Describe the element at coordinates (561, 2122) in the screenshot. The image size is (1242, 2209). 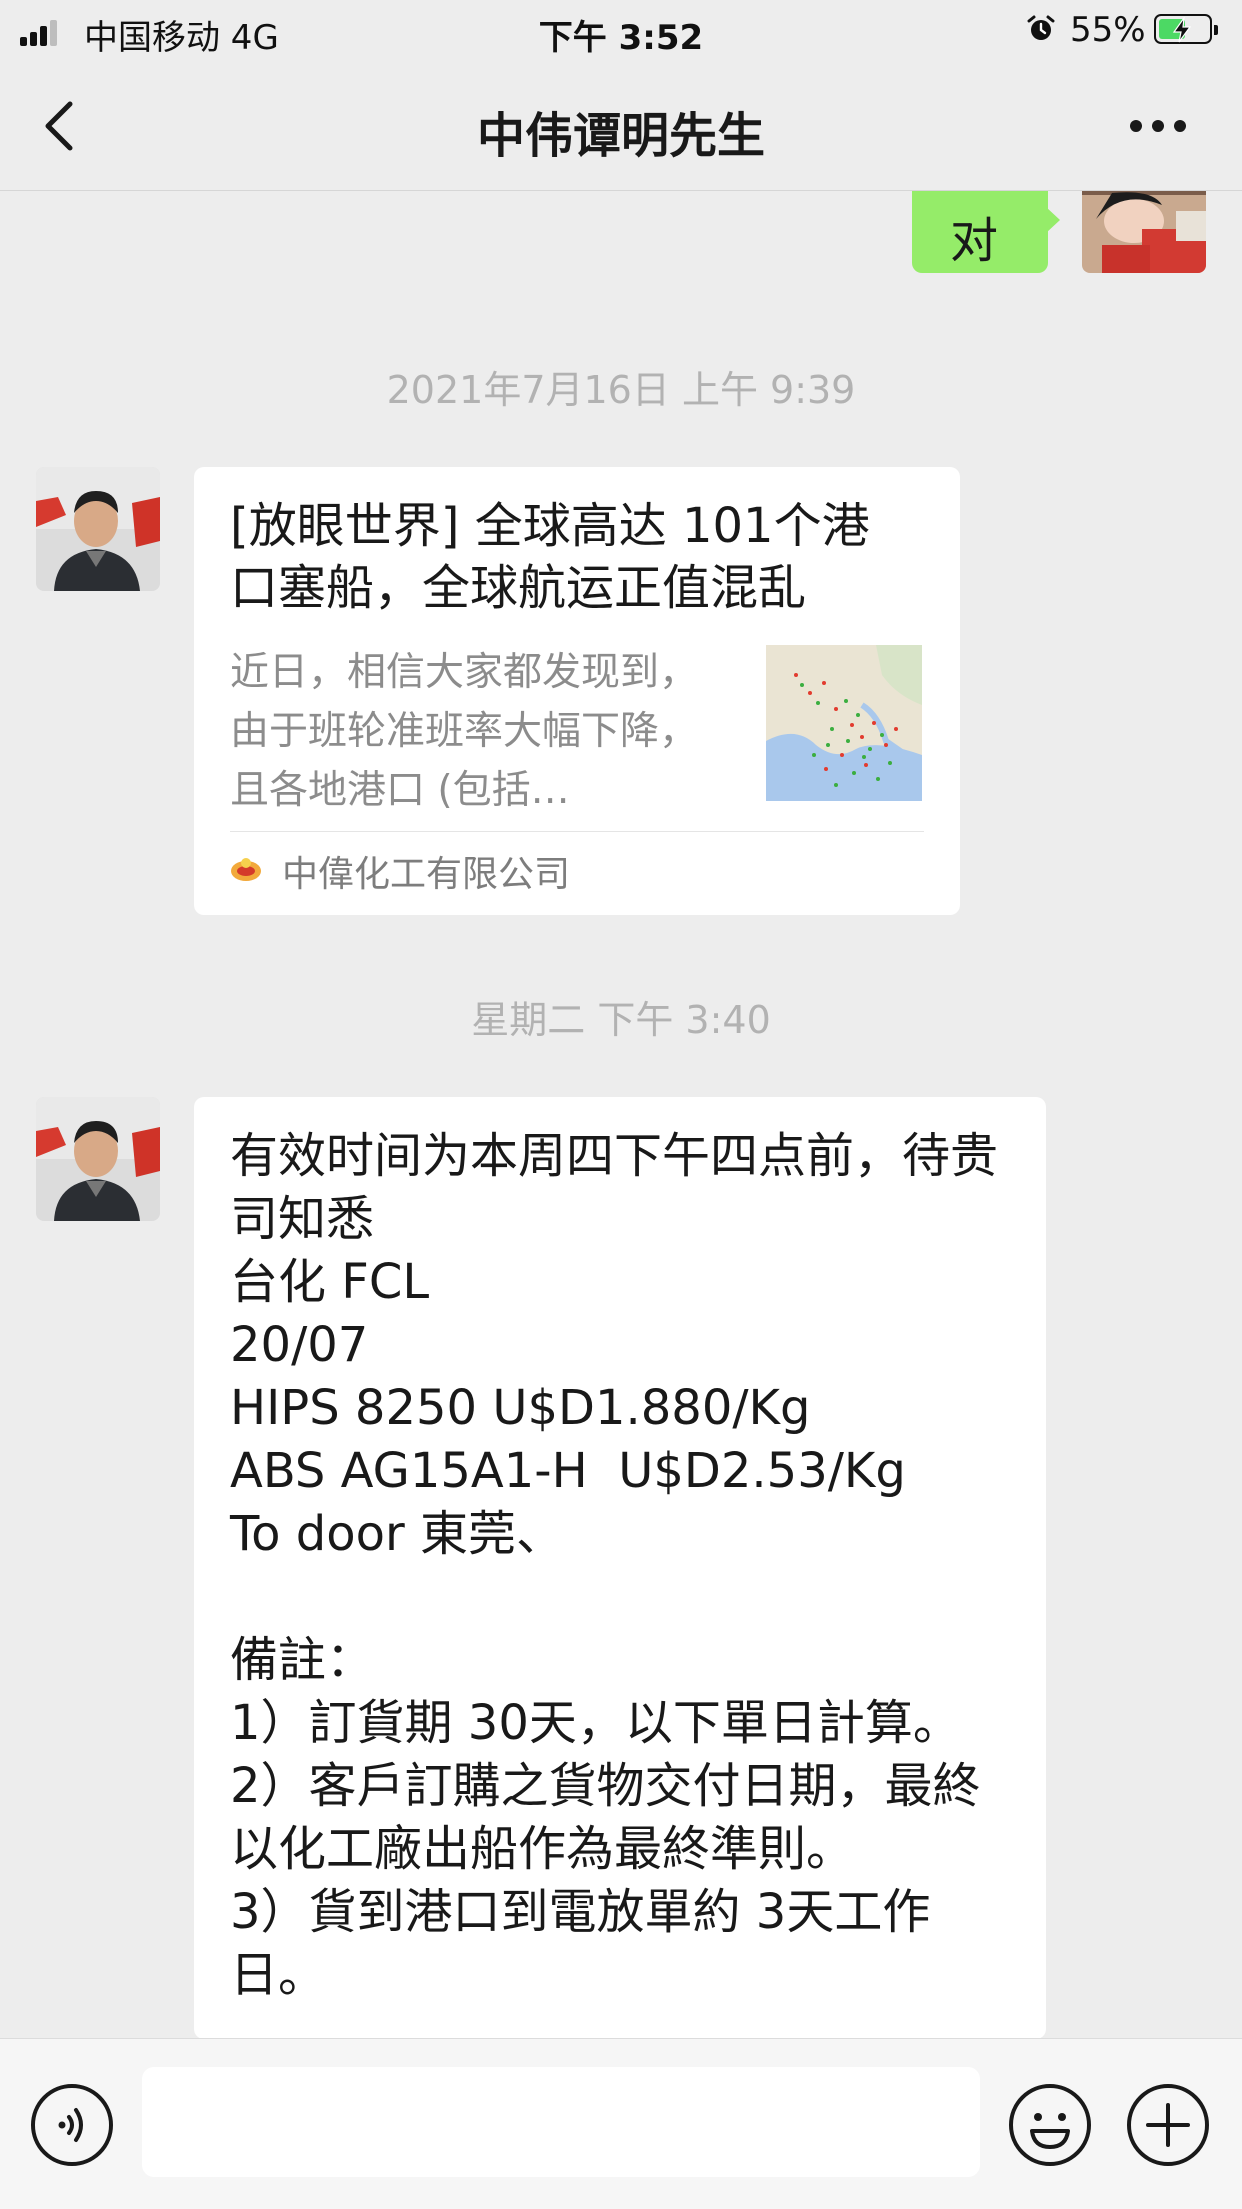
I see `message-input` at that location.